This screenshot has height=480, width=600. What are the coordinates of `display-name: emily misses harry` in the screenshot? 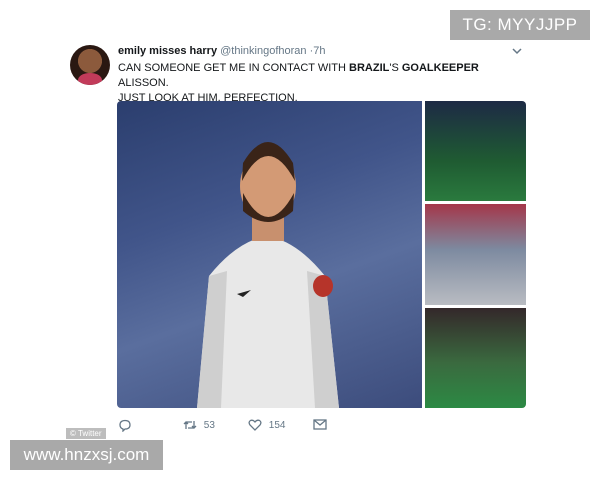 It's located at (167, 51).